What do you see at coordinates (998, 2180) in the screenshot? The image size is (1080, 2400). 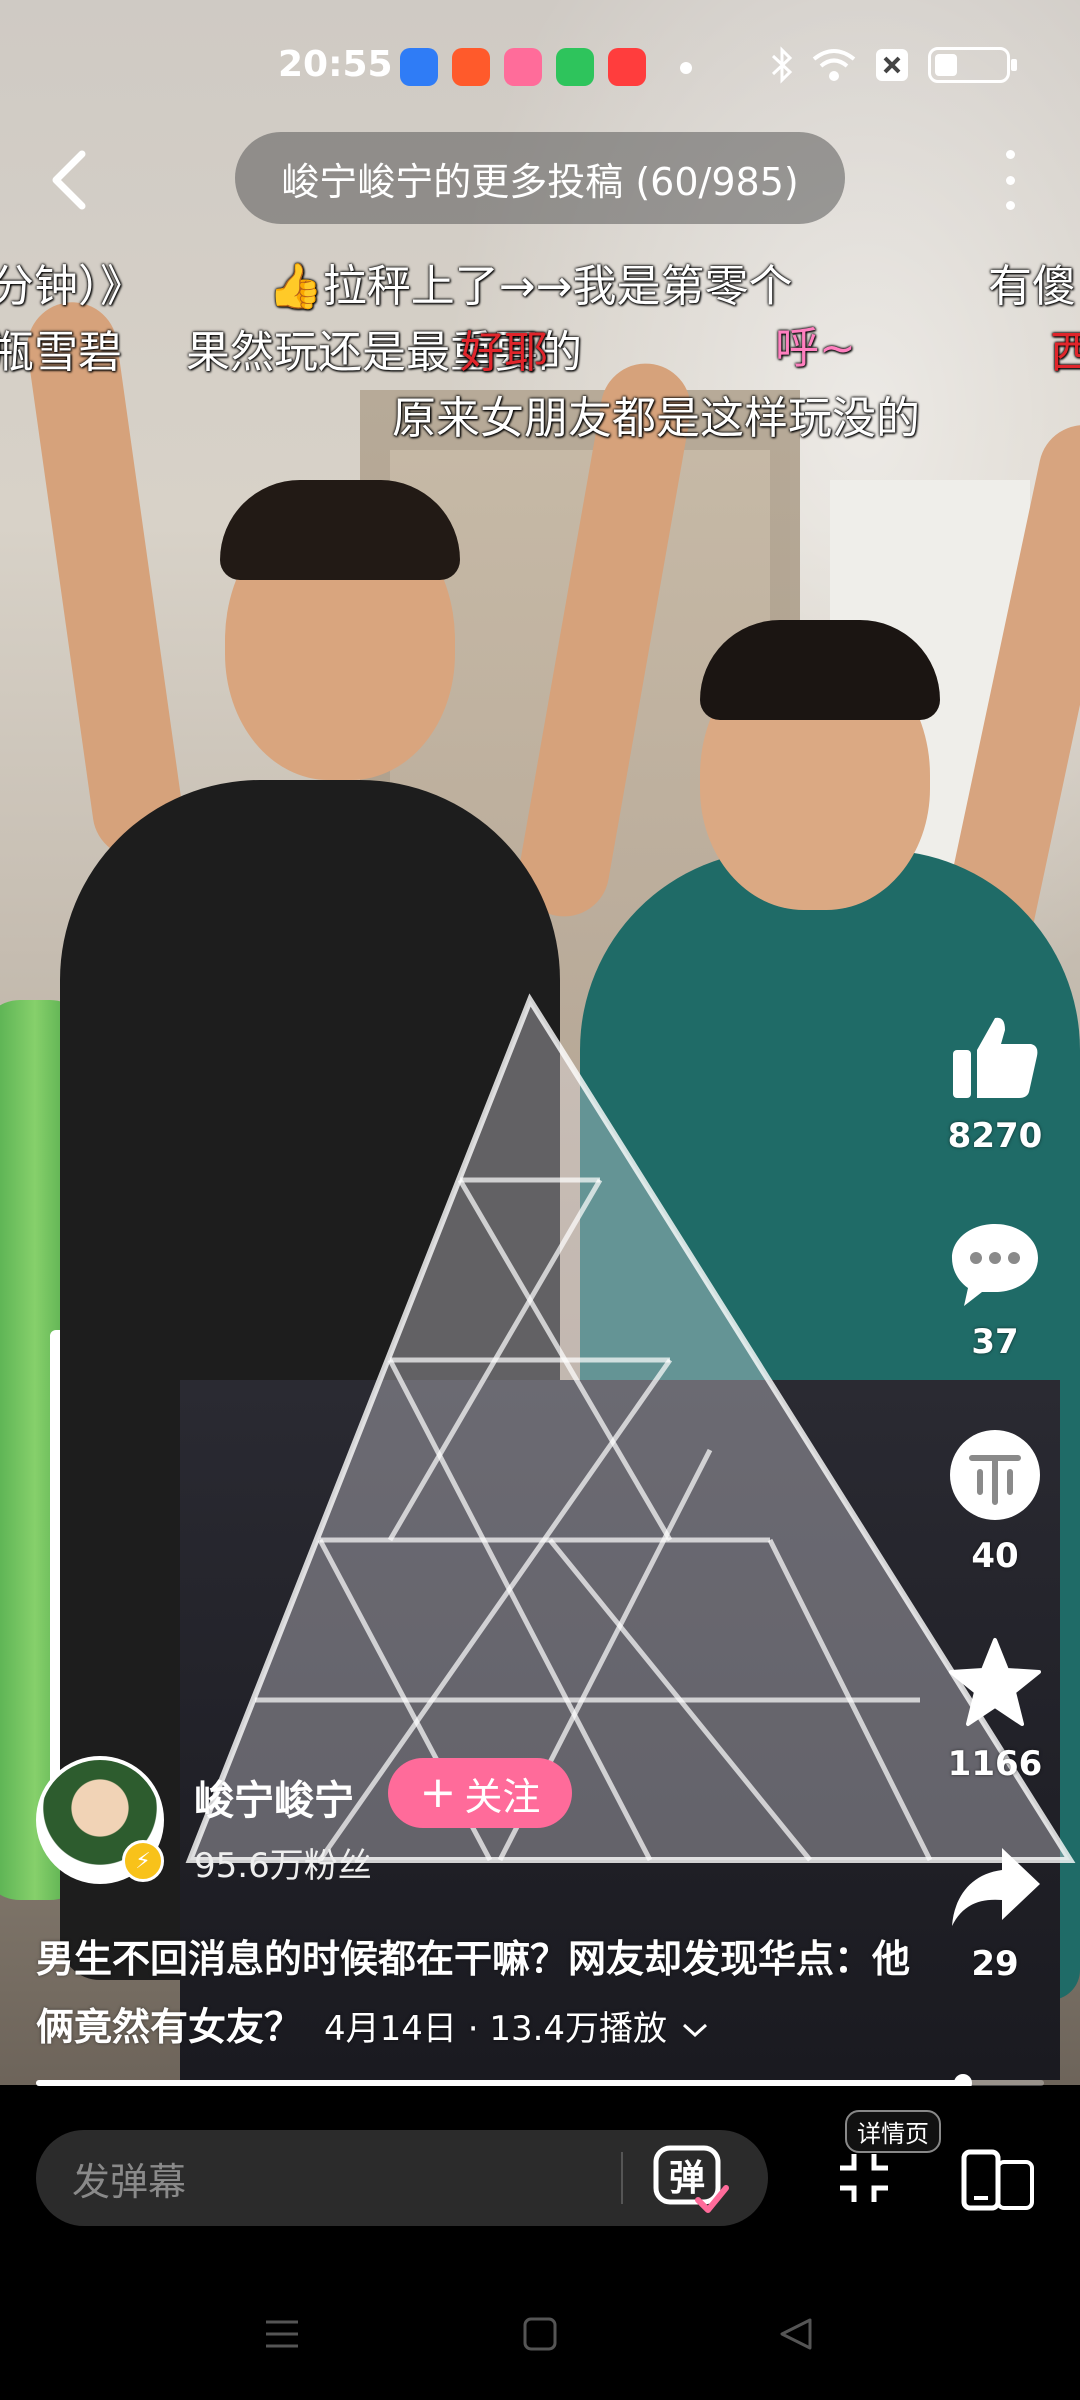 I see `rotate-screen-icon` at bounding box center [998, 2180].